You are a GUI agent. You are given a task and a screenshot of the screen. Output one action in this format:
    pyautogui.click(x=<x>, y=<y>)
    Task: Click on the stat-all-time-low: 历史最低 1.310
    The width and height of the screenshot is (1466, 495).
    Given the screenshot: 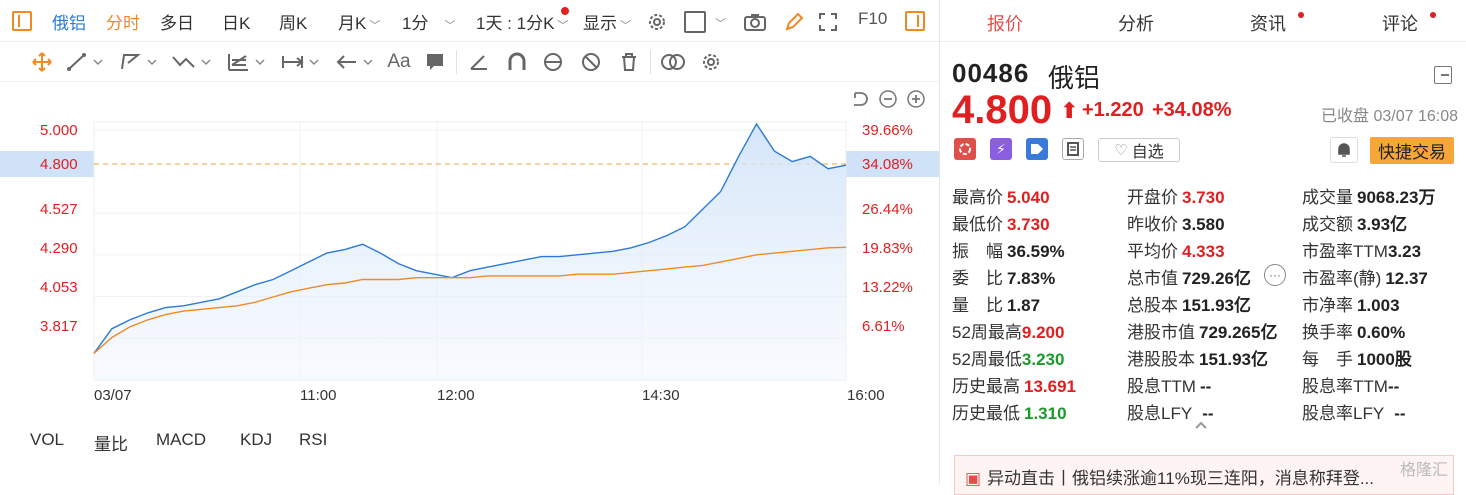 What is the action you would take?
    pyautogui.click(x=1009, y=411)
    